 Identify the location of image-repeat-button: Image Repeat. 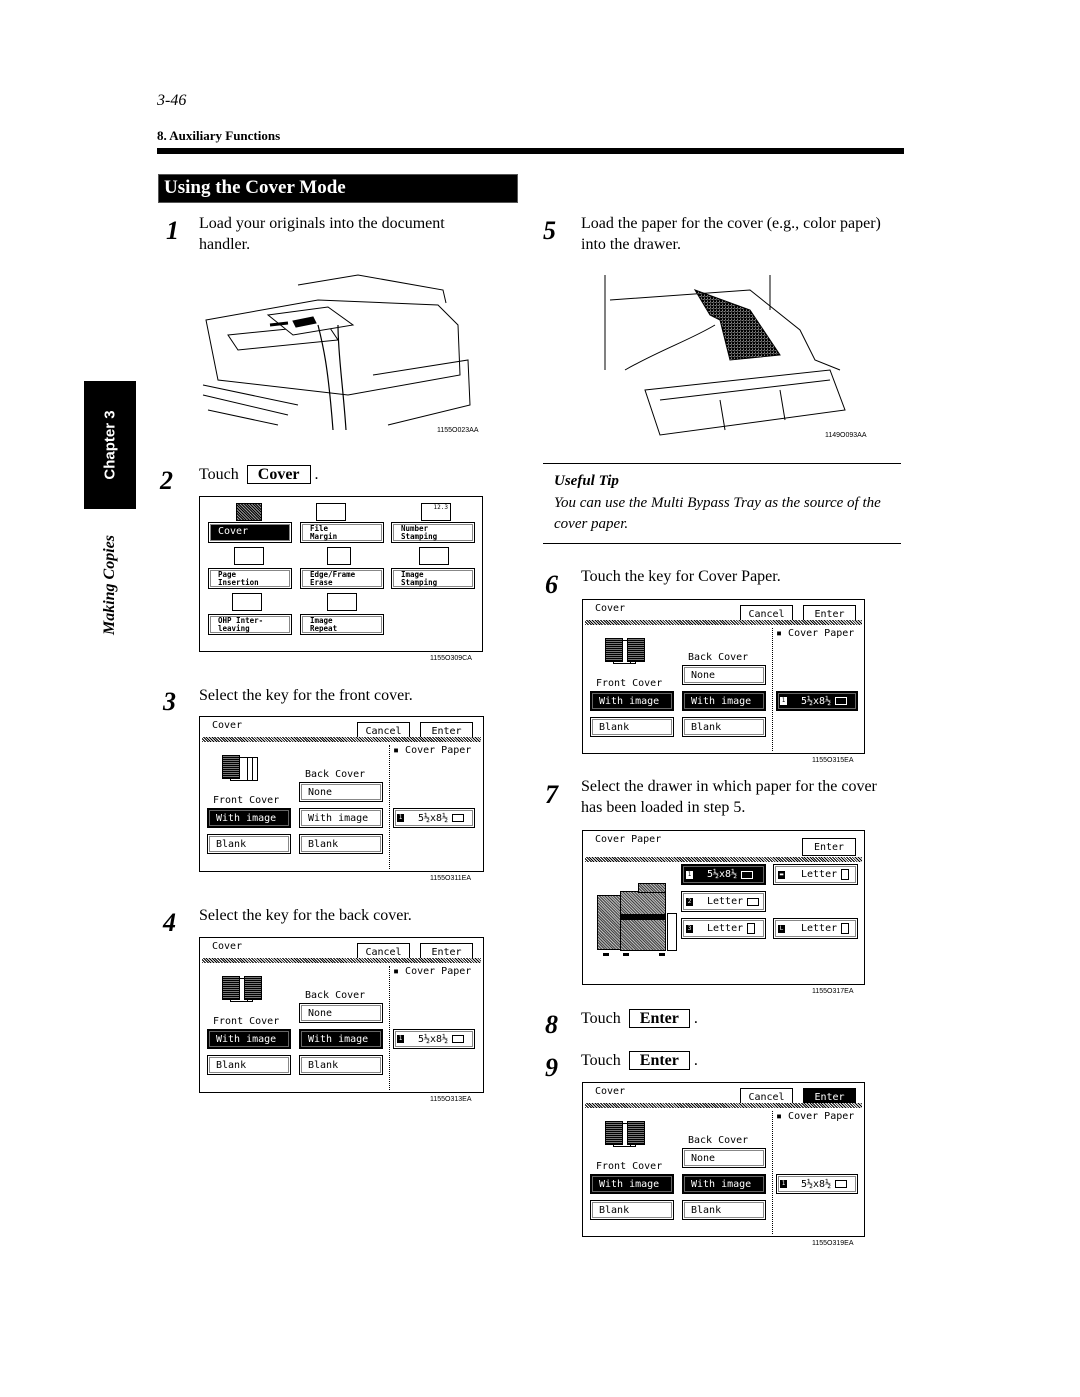
(342, 624).